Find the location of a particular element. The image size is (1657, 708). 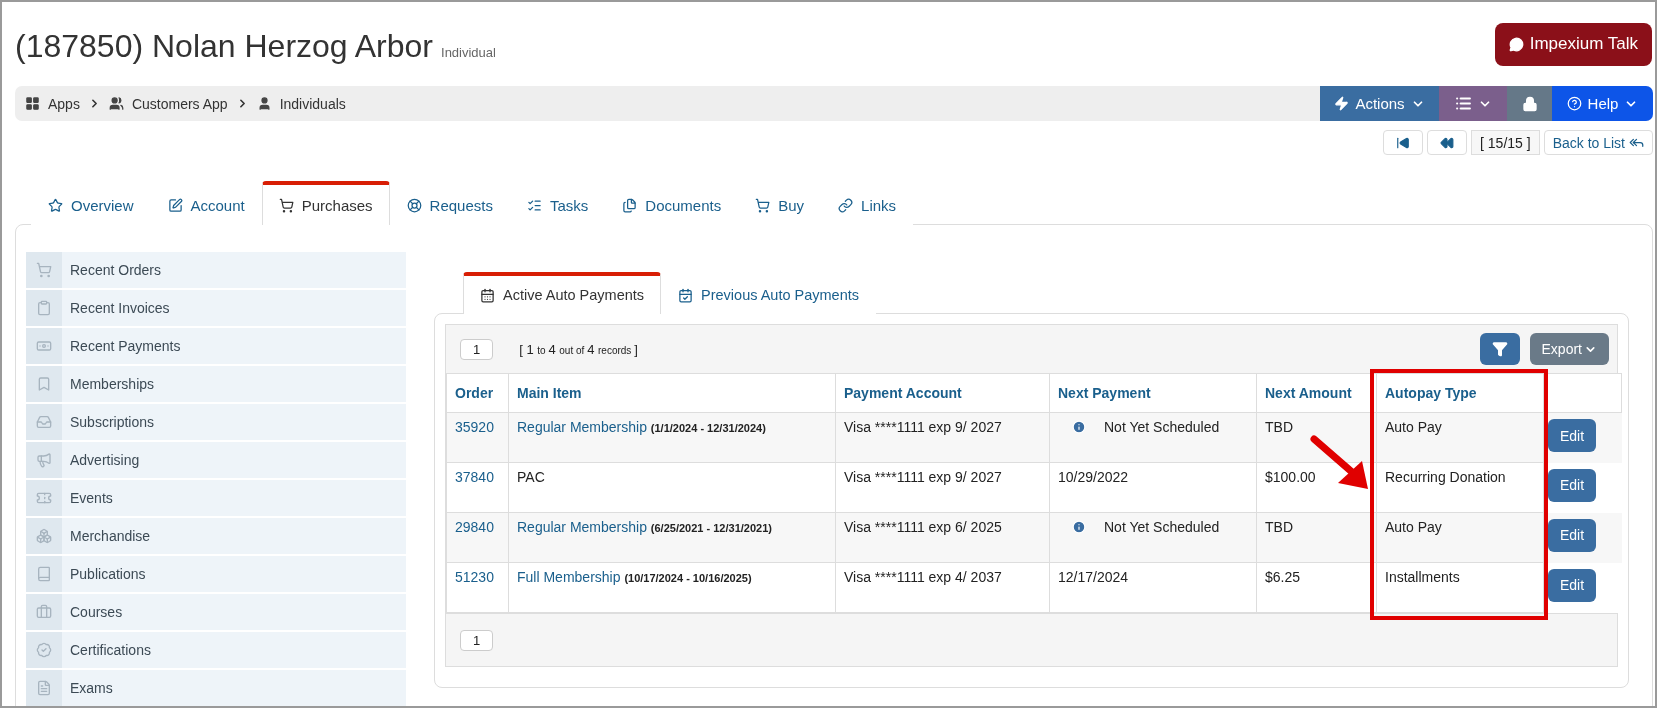

calendar-icon is located at coordinates (487, 295).